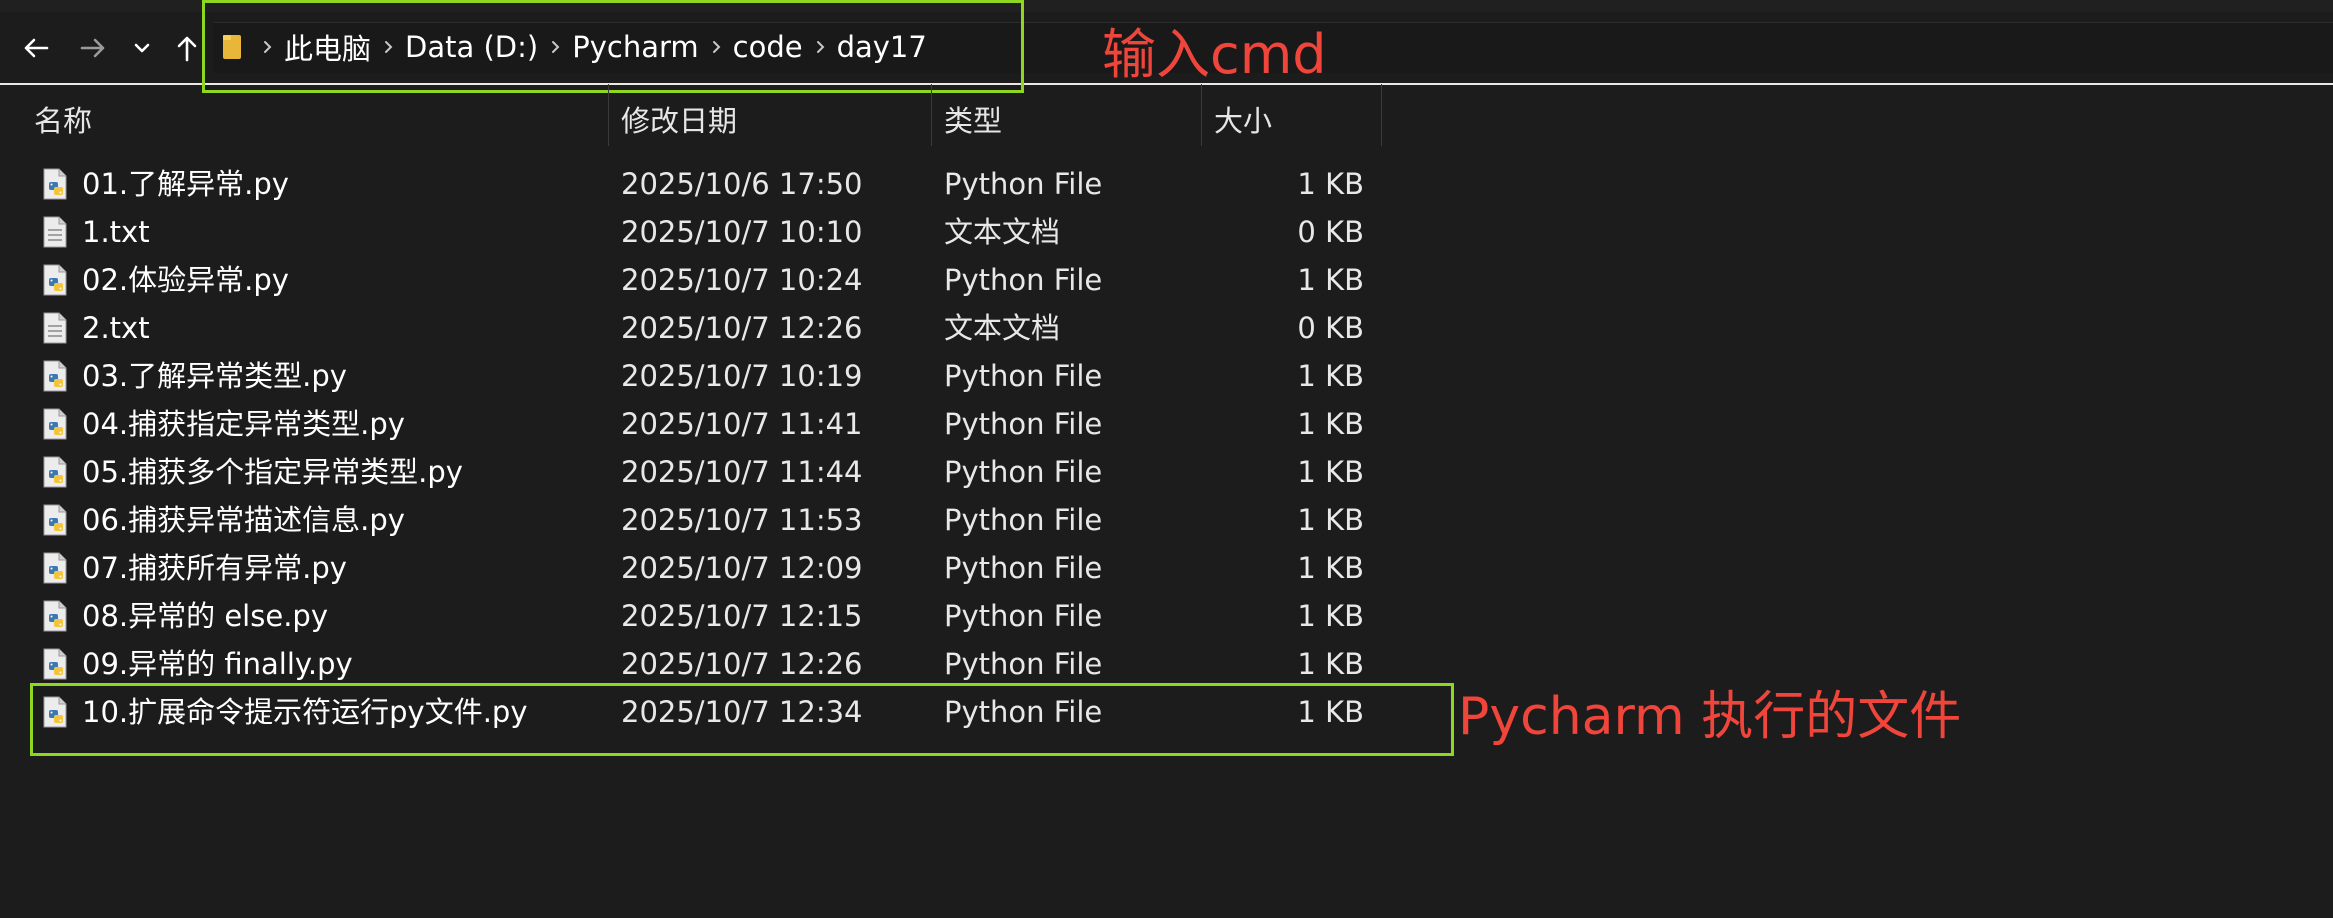 This screenshot has height=918, width=2333. I want to click on arrow-right-icon, so click(92, 48).